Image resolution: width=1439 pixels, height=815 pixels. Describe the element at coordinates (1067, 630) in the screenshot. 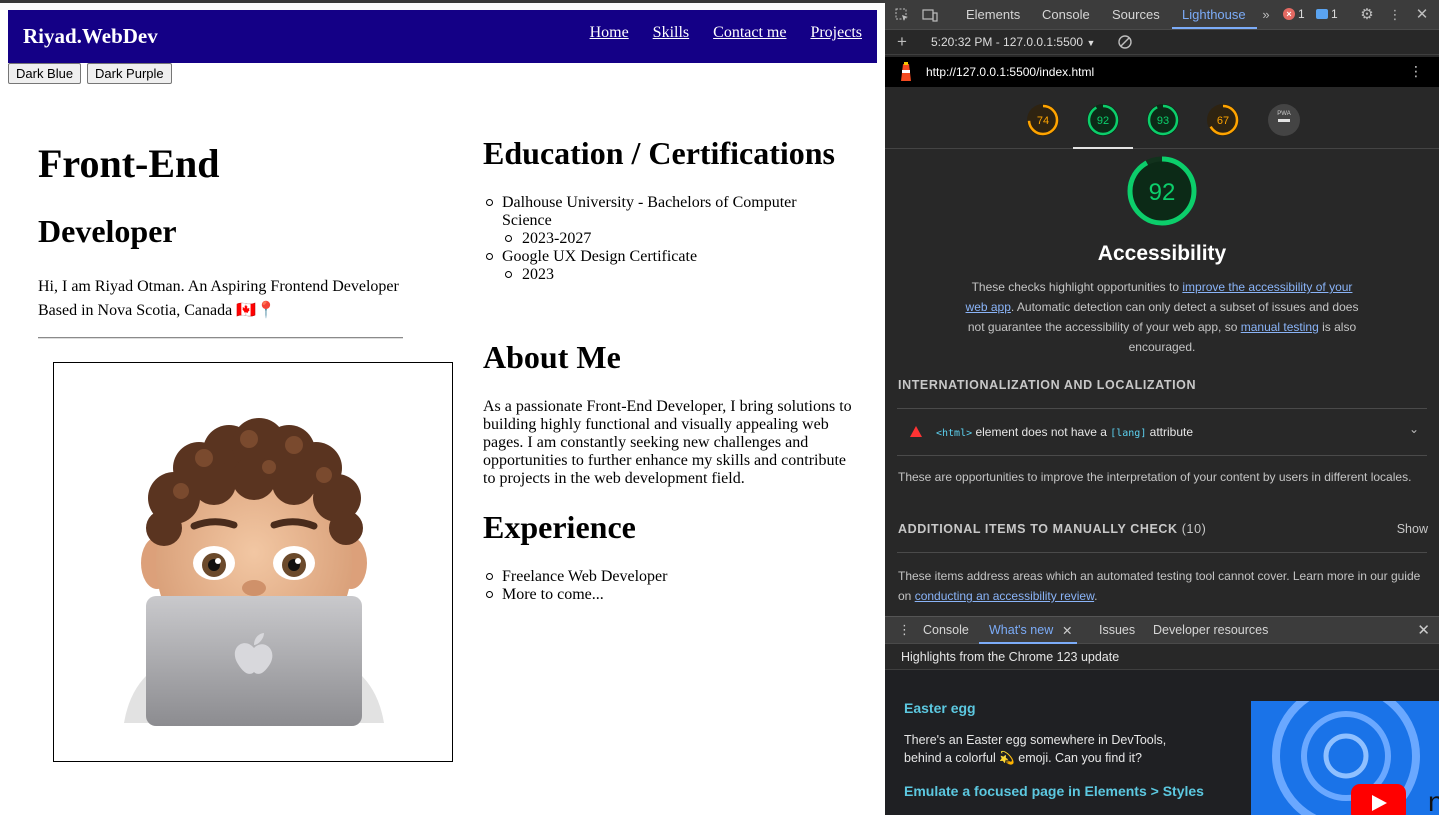

I see `close-tab-icon: ✕` at that location.